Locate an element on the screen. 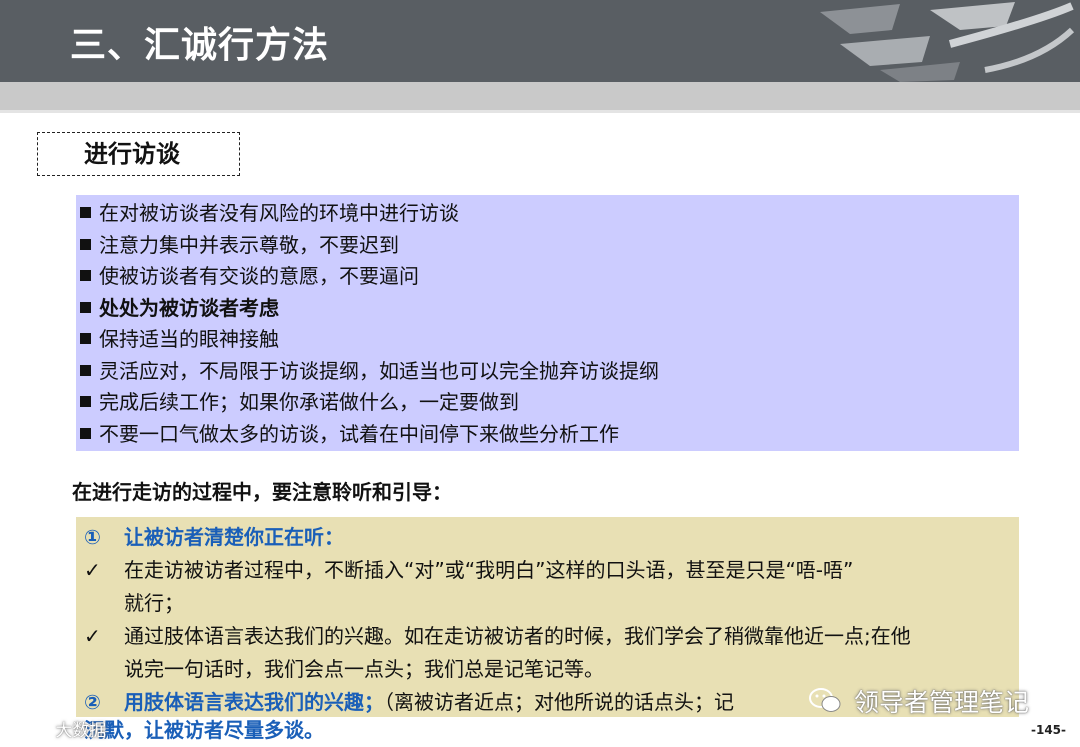 This screenshot has height=747, width=1080. watermark-right: 领导者管理笔记 is located at coordinates (918, 701).